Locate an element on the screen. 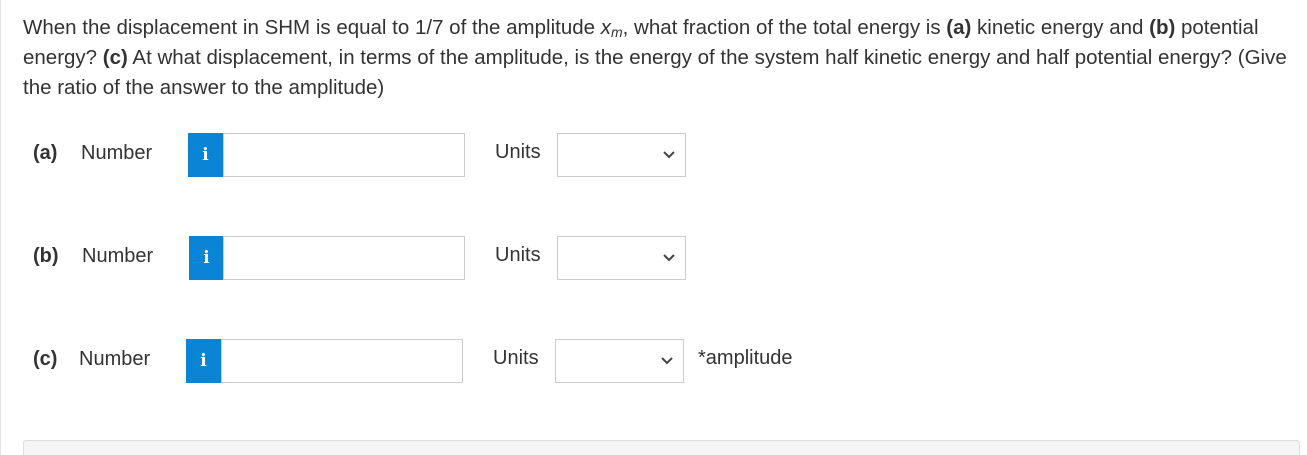  answer-row-b: (b) Number i Units is located at coordinates (451, 258).